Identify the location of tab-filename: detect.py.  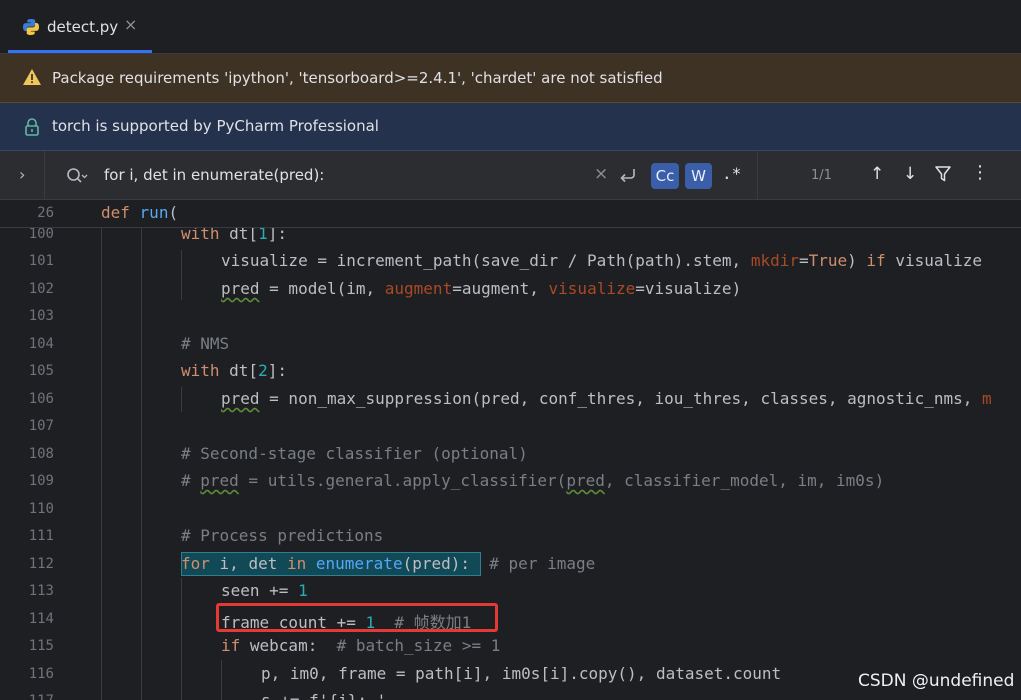
(83, 27).